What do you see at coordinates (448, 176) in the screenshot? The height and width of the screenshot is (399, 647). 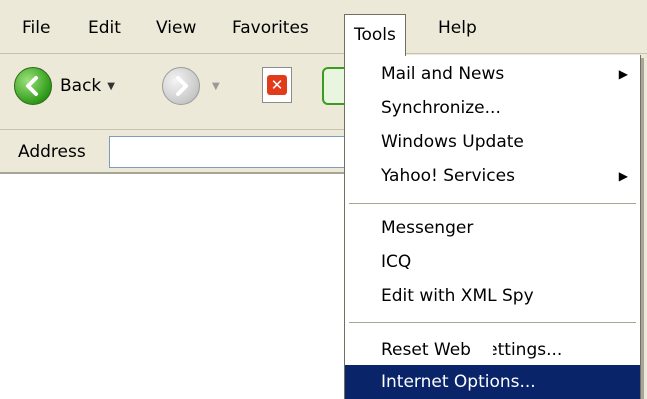 I see `menu-item-label: Yahoo! Services` at bounding box center [448, 176].